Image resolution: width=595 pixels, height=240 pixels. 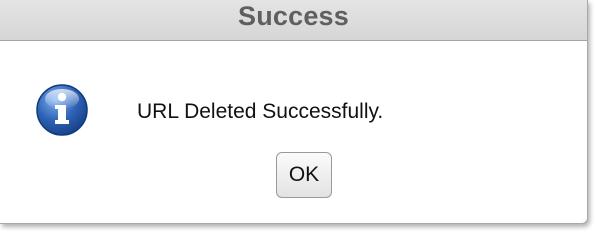 What do you see at coordinates (260, 111) in the screenshot?
I see `dialog-message: URL Deleted Successfully.` at bounding box center [260, 111].